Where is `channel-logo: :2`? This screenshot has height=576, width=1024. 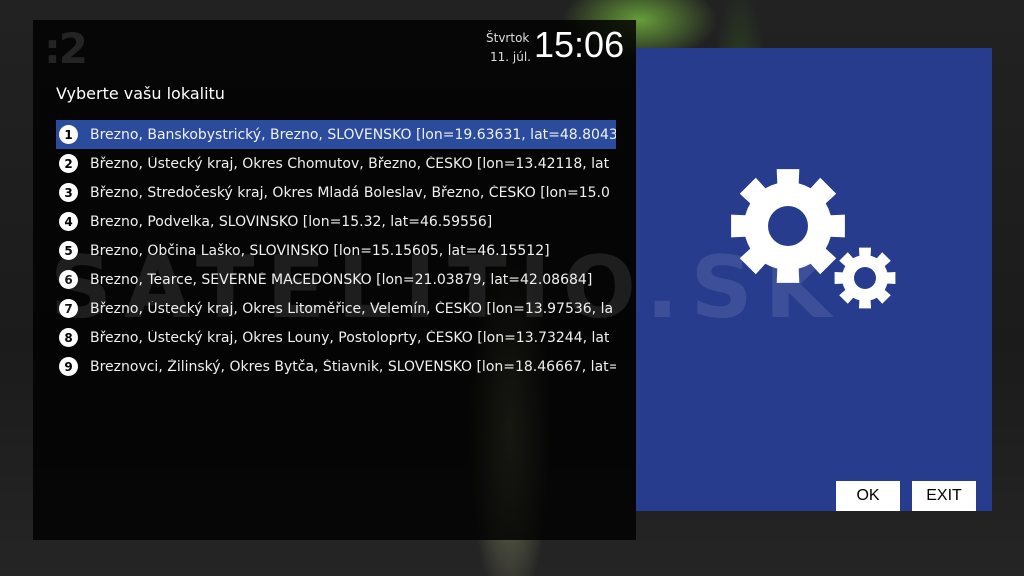
channel-logo: :2 is located at coordinates (66, 48).